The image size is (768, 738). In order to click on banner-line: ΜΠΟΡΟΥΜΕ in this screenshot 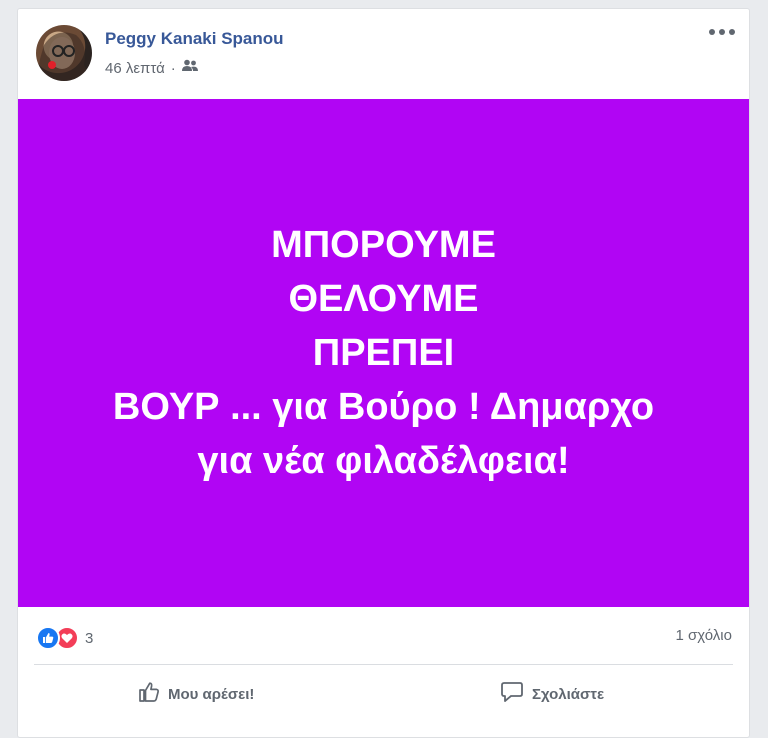, I will do `click(383, 245)`.